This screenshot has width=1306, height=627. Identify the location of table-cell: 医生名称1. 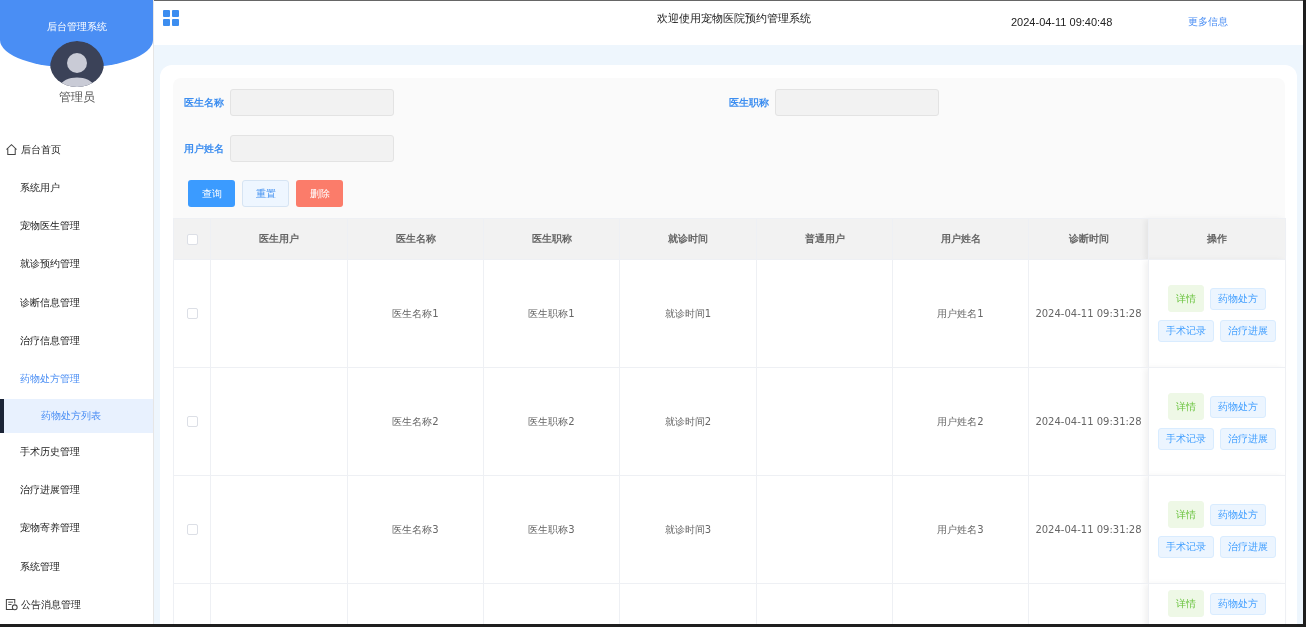
(415, 313).